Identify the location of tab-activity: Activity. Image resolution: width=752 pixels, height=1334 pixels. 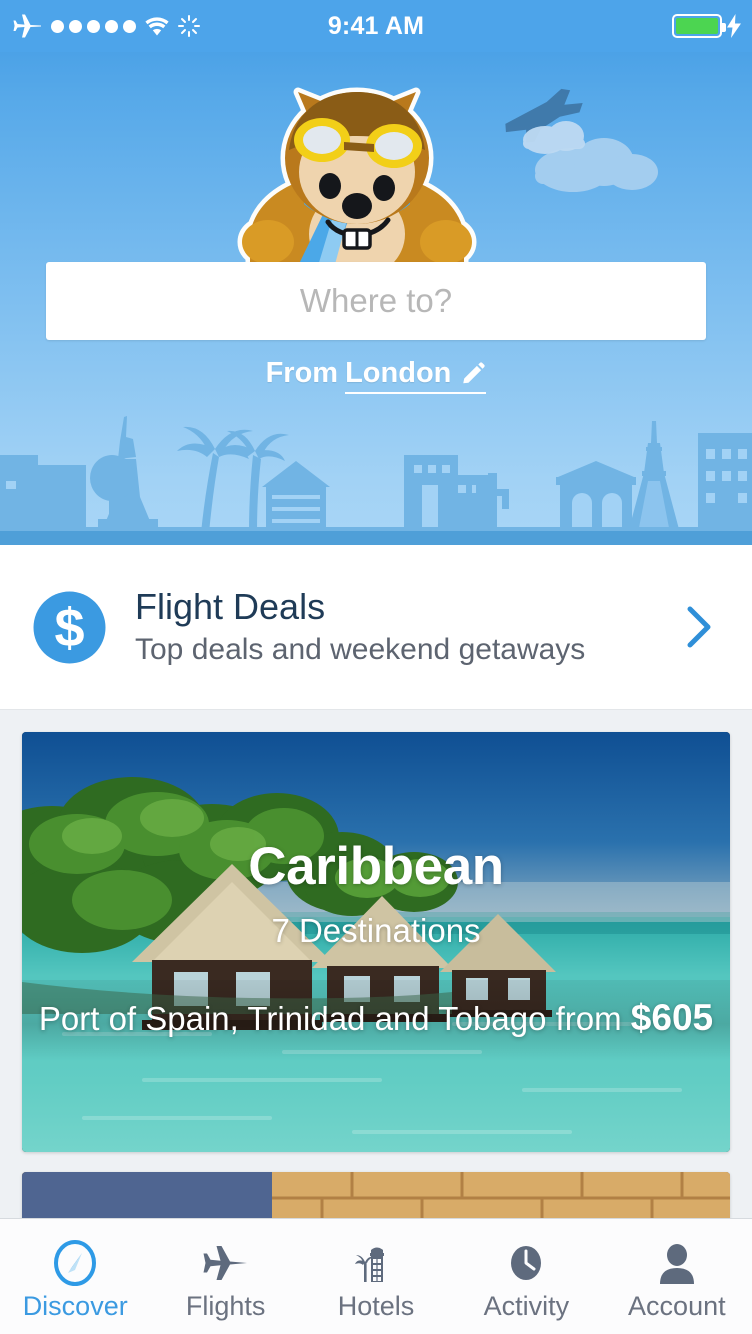
(526, 1276).